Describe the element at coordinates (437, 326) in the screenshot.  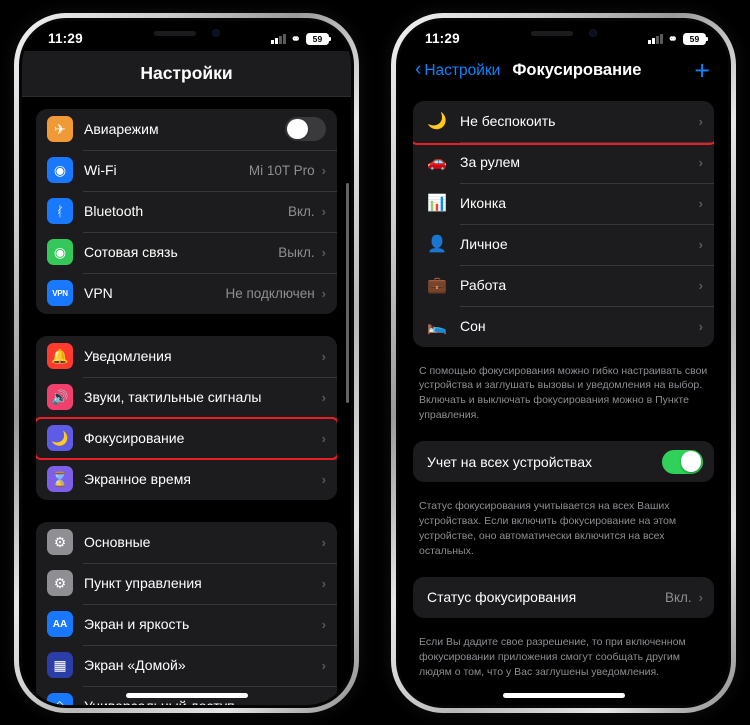
I see `bed-icon: 🛌` at that location.